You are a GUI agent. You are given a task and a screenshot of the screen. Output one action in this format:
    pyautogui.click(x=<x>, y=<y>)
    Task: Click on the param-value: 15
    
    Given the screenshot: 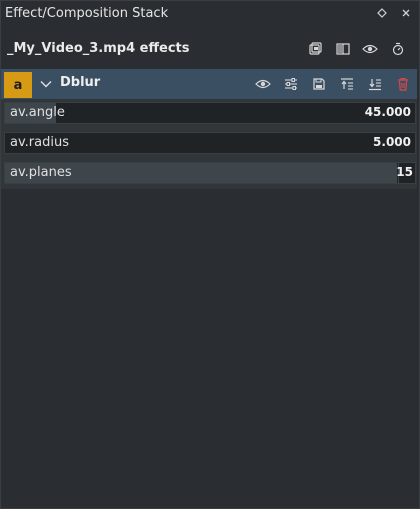 What is the action you would take?
    pyautogui.click(x=404, y=172)
    